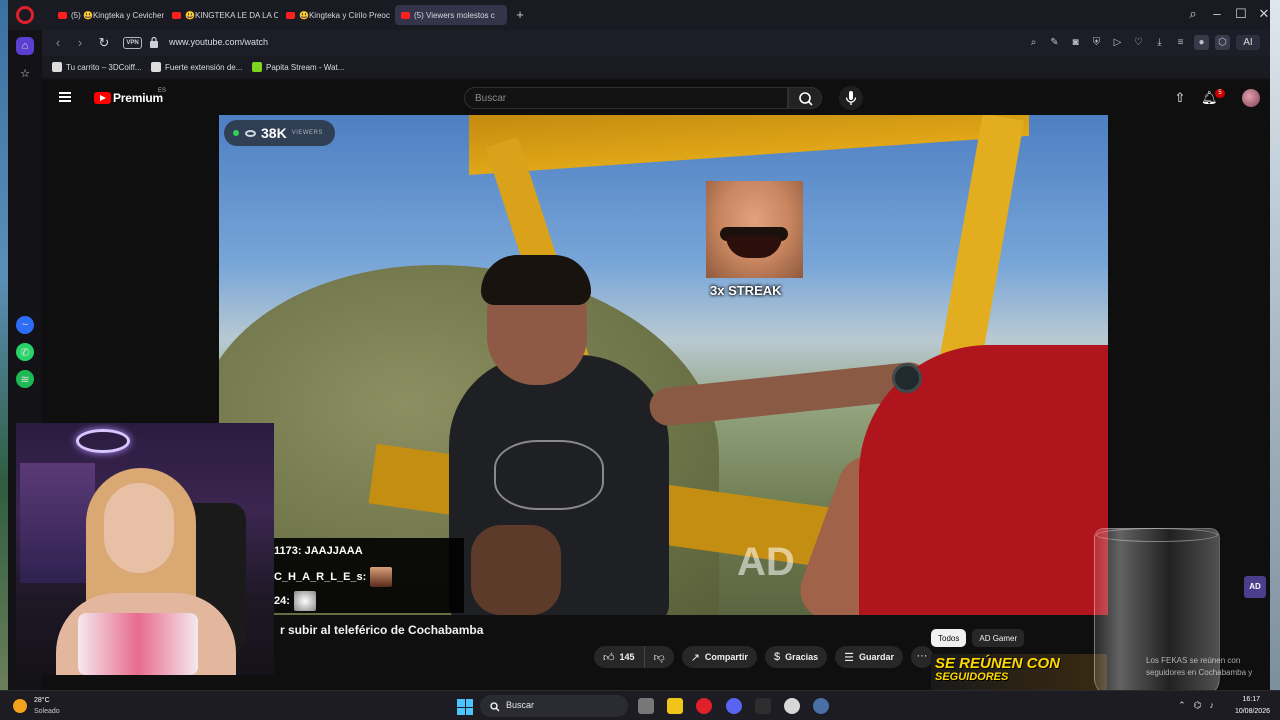  What do you see at coordinates (869, 657) in the screenshot?
I see `save-button: ☰ Guardar` at bounding box center [869, 657].